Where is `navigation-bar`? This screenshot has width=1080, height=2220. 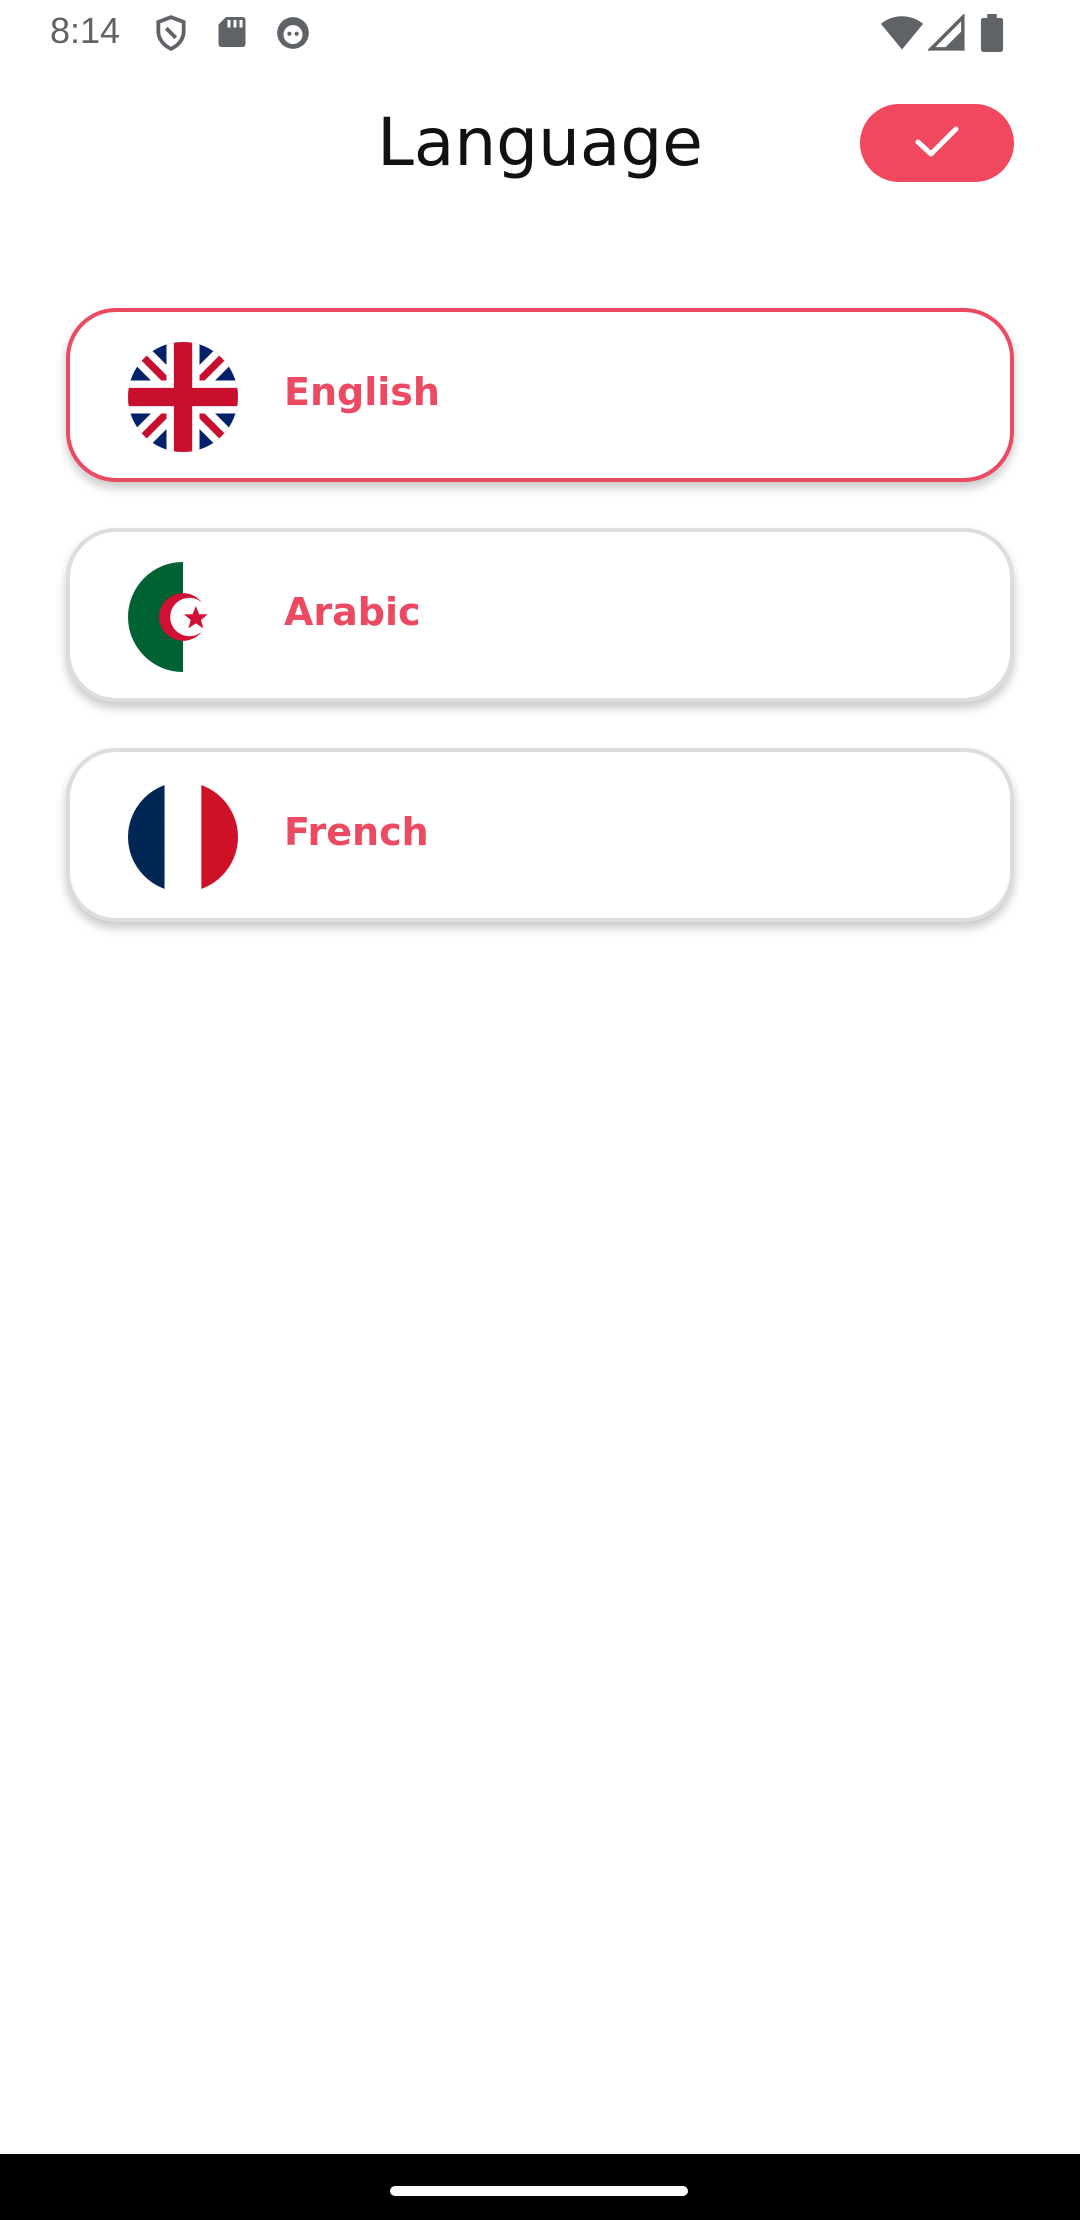 navigation-bar is located at coordinates (540, 2187).